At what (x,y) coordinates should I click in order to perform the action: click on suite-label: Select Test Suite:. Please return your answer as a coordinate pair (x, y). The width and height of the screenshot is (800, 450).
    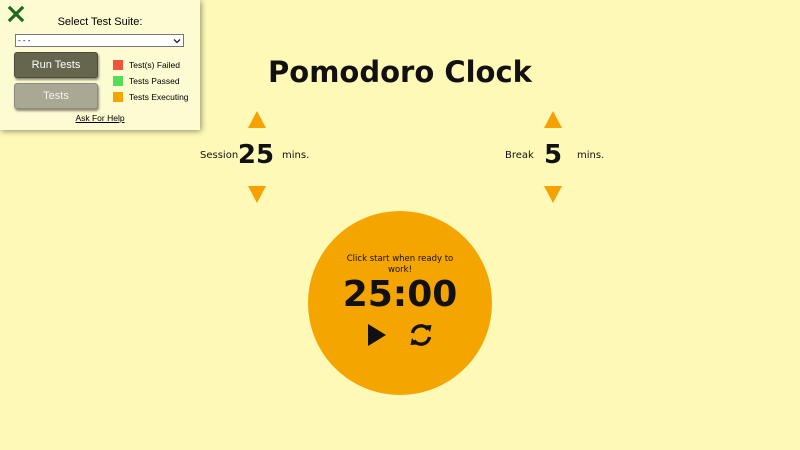
    Looking at the image, I should click on (100, 22).